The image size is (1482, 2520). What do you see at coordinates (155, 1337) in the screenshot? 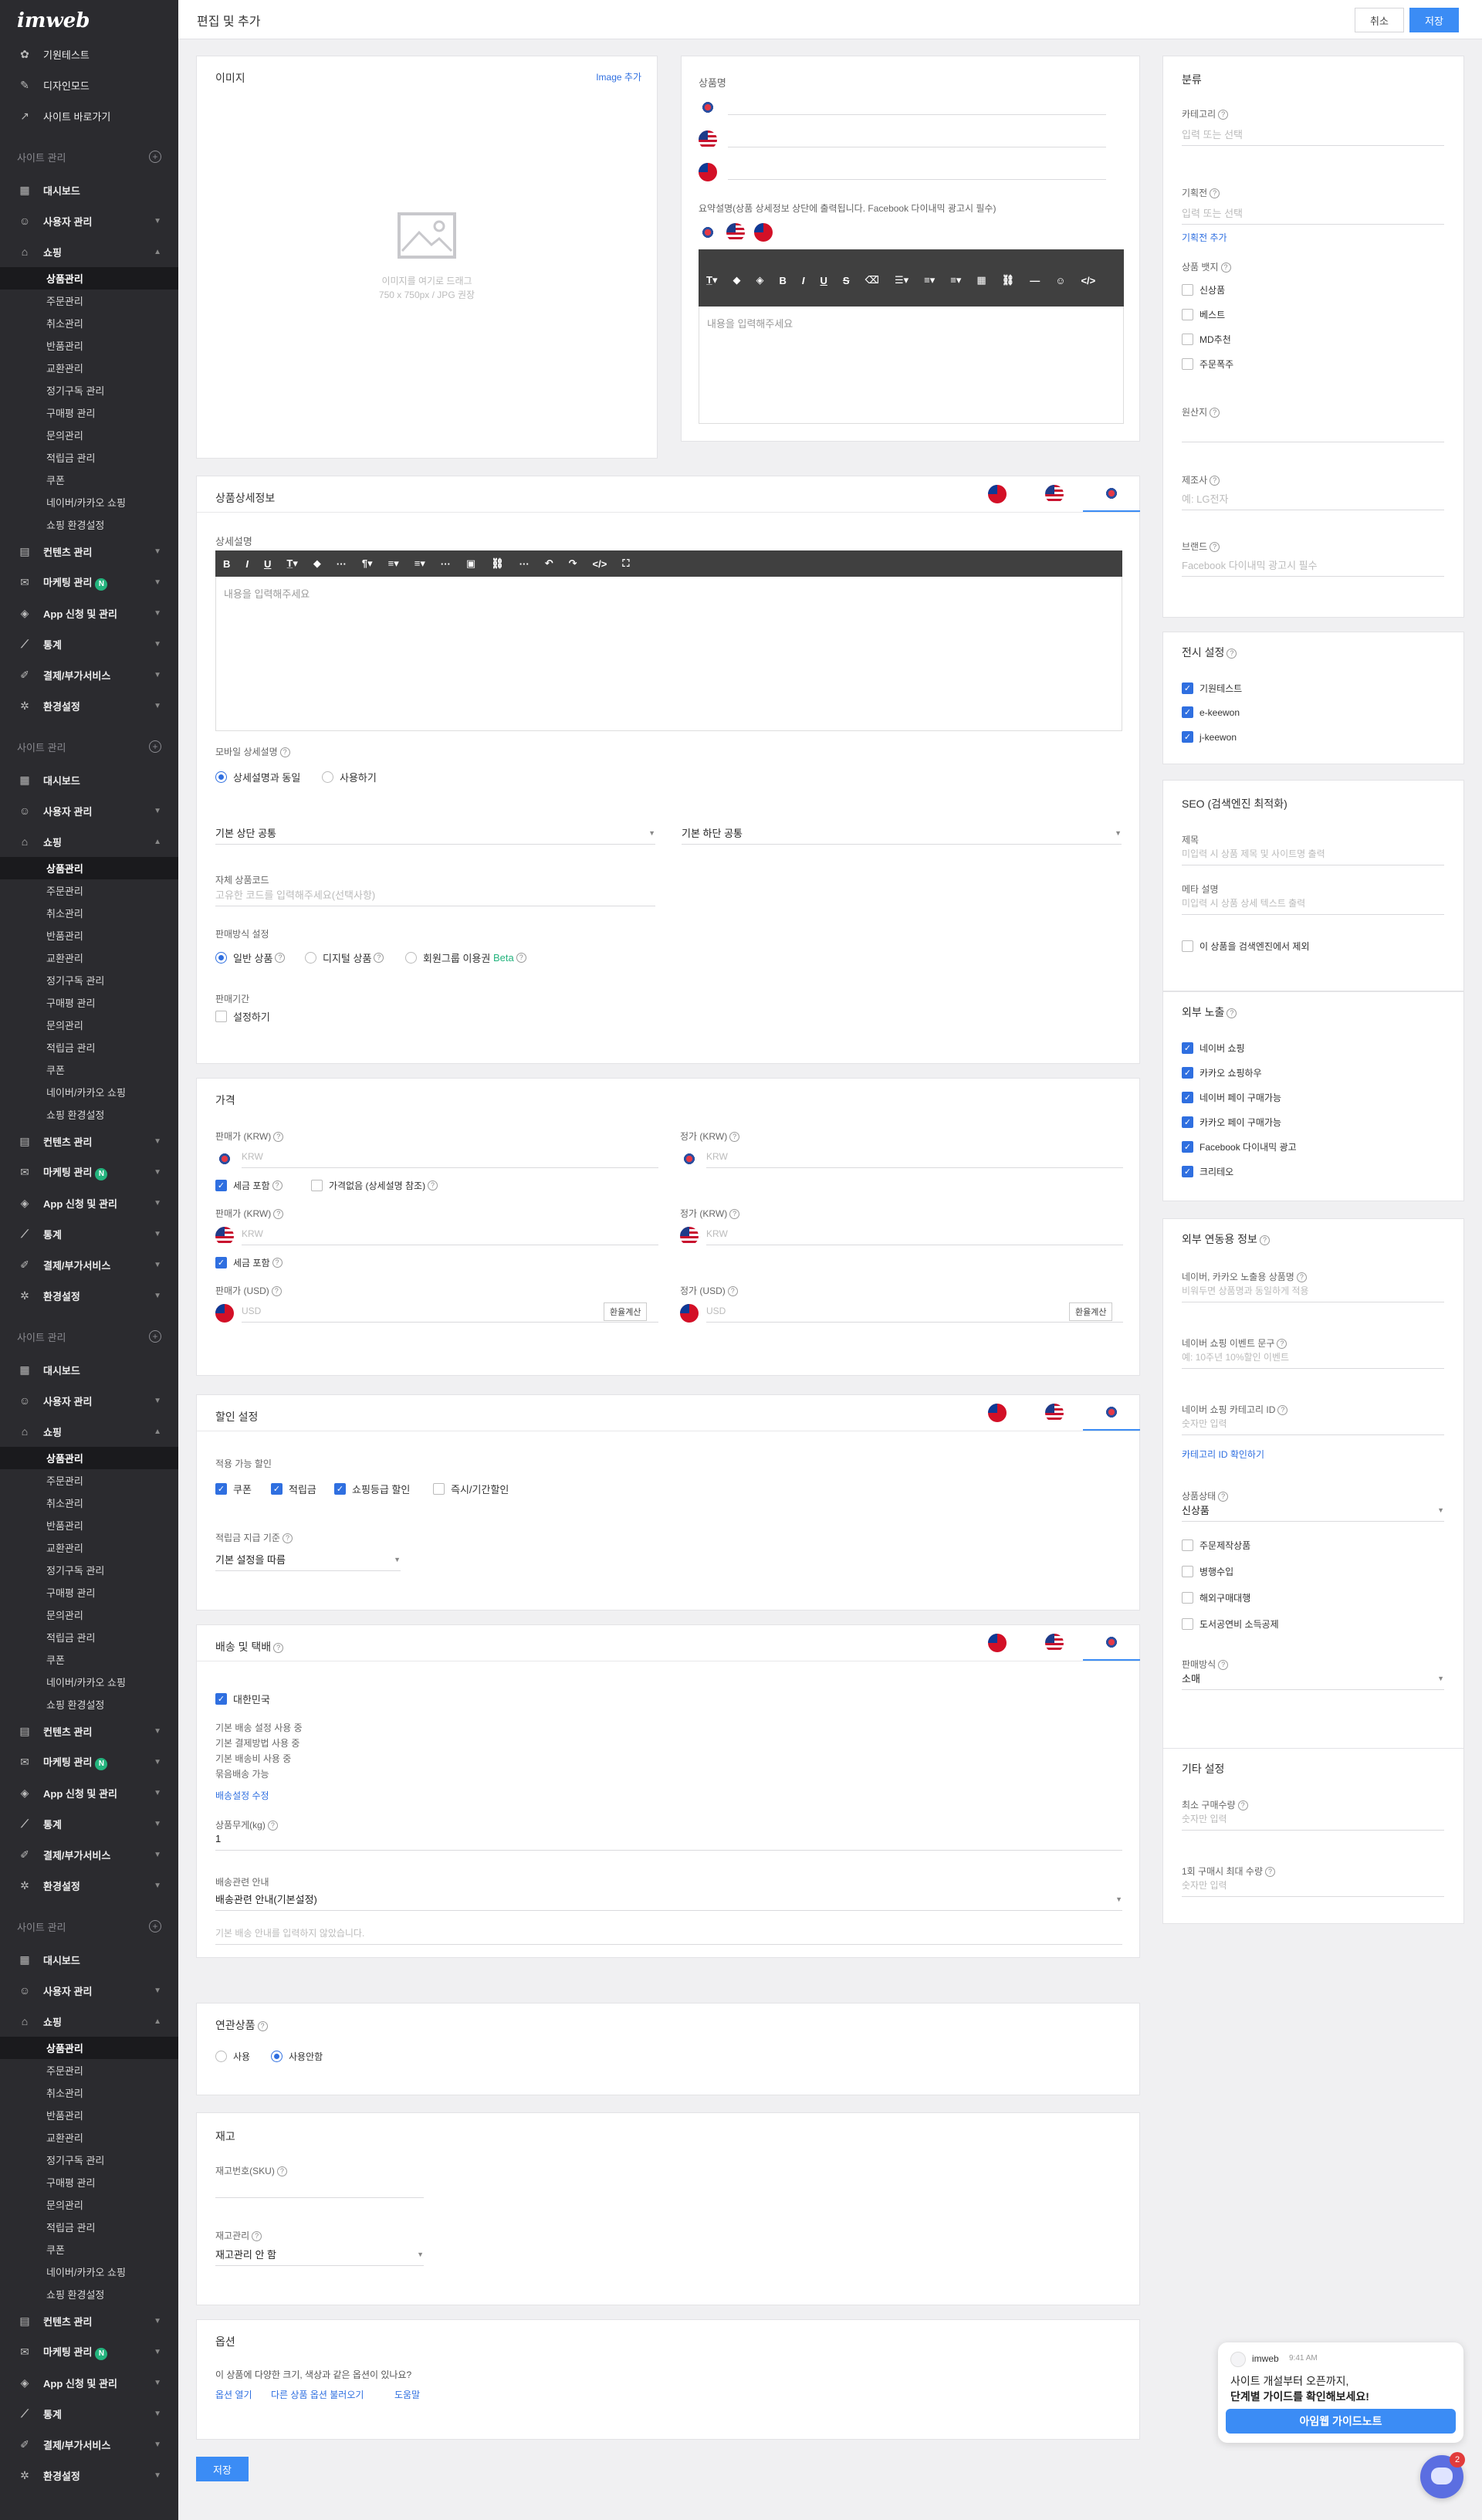
I see `add-site-icon: +` at bounding box center [155, 1337].